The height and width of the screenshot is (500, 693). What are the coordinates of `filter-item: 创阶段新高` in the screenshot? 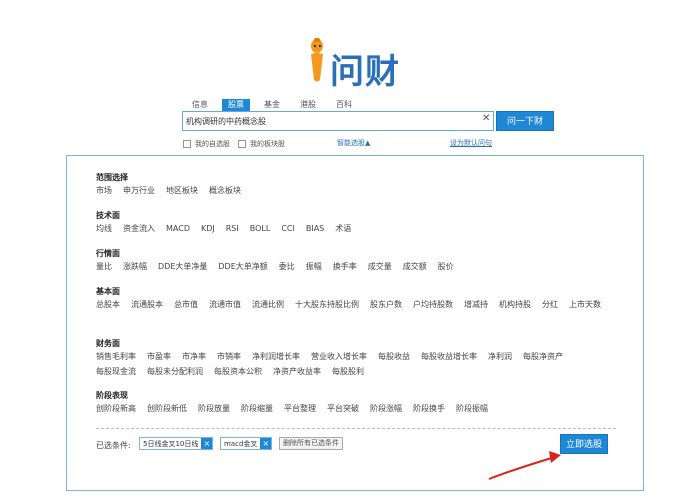 It's located at (116, 408).